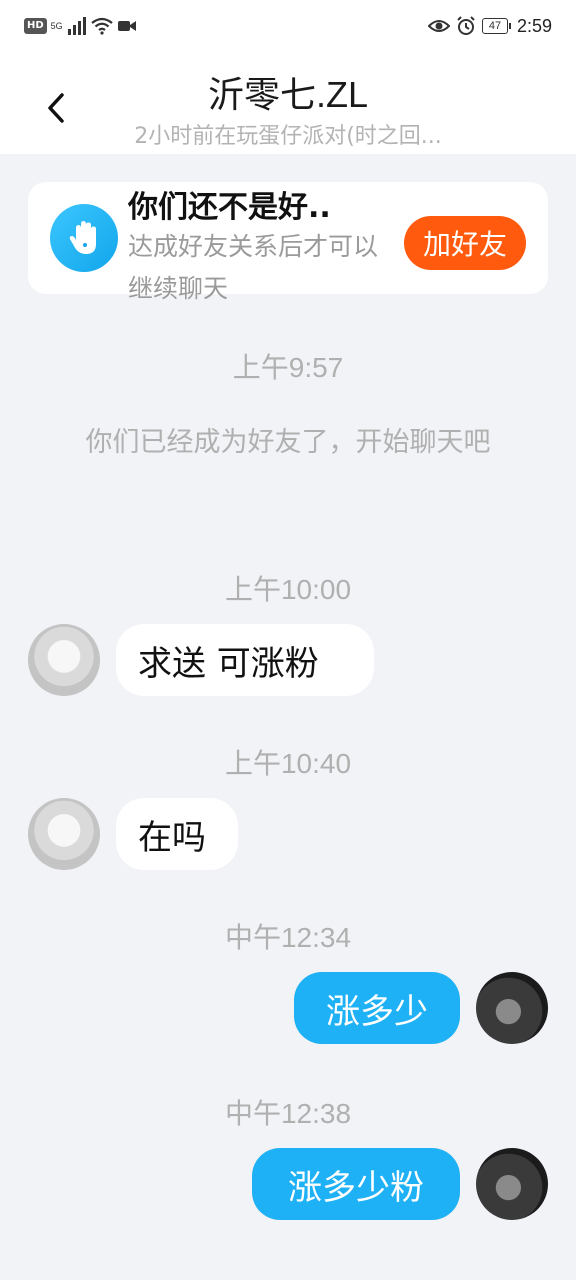 The image size is (576, 1280). I want to click on status-left: HD 5G, so click(80, 26).